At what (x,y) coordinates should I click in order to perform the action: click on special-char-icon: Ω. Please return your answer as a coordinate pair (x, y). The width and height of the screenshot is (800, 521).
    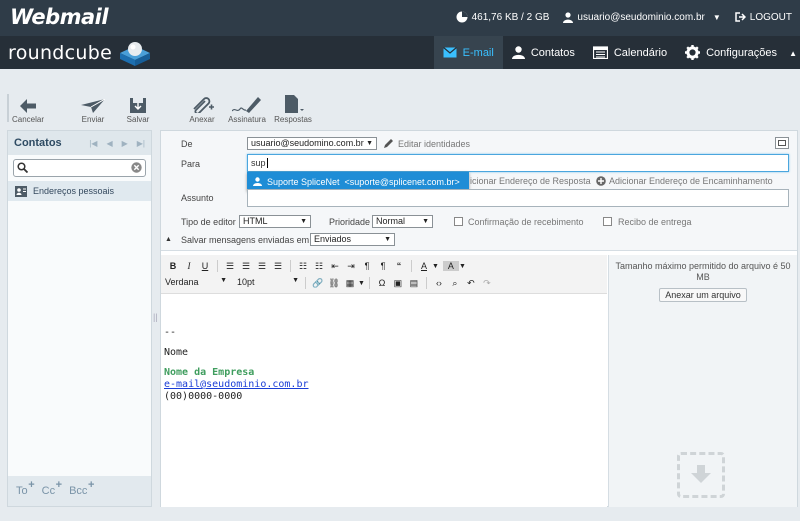
    Looking at the image, I should click on (382, 283).